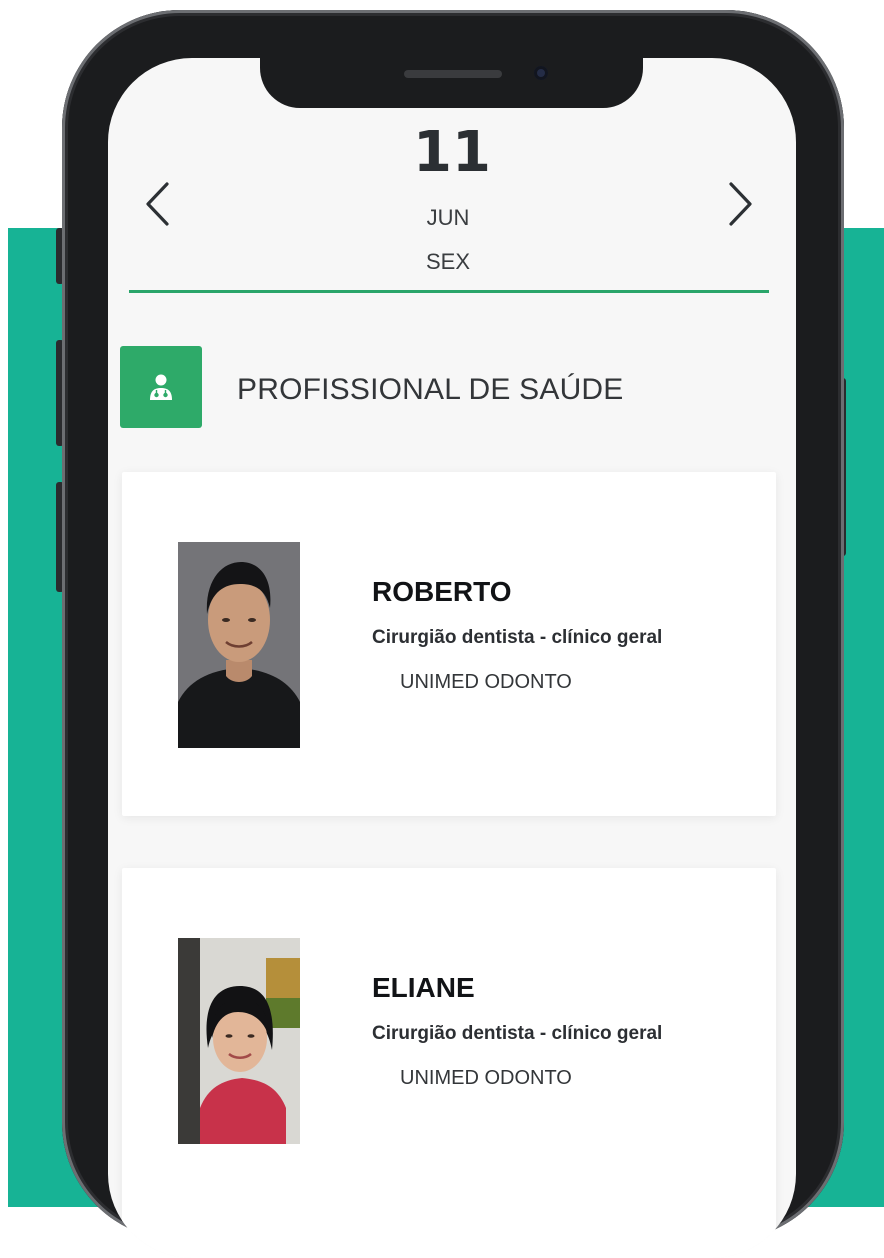 The image size is (884, 1258). Describe the element at coordinates (430, 389) in the screenshot. I see `section-title: PROFISSIONAL DE SAÚDE` at that location.